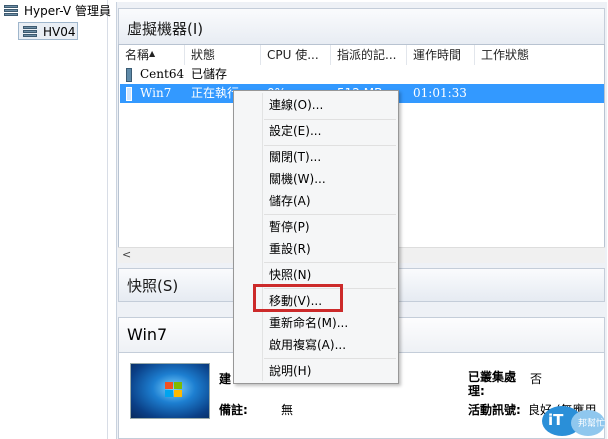 This screenshot has height=439, width=608. I want to click on tree-root-label: Hyper-V 管理員, so click(67, 11).